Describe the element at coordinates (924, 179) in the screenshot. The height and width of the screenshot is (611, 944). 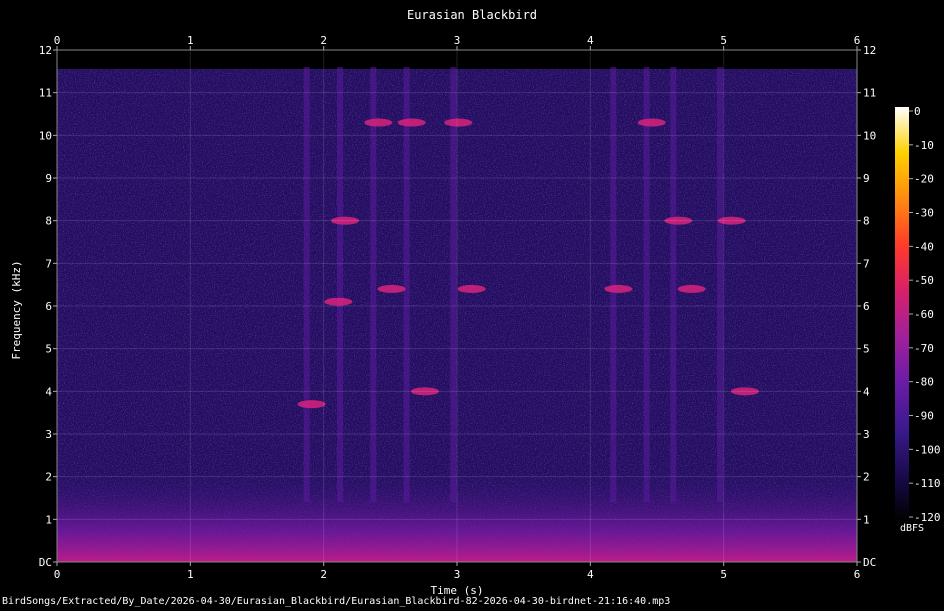
I see `colorbar-tick-label: -20` at that location.